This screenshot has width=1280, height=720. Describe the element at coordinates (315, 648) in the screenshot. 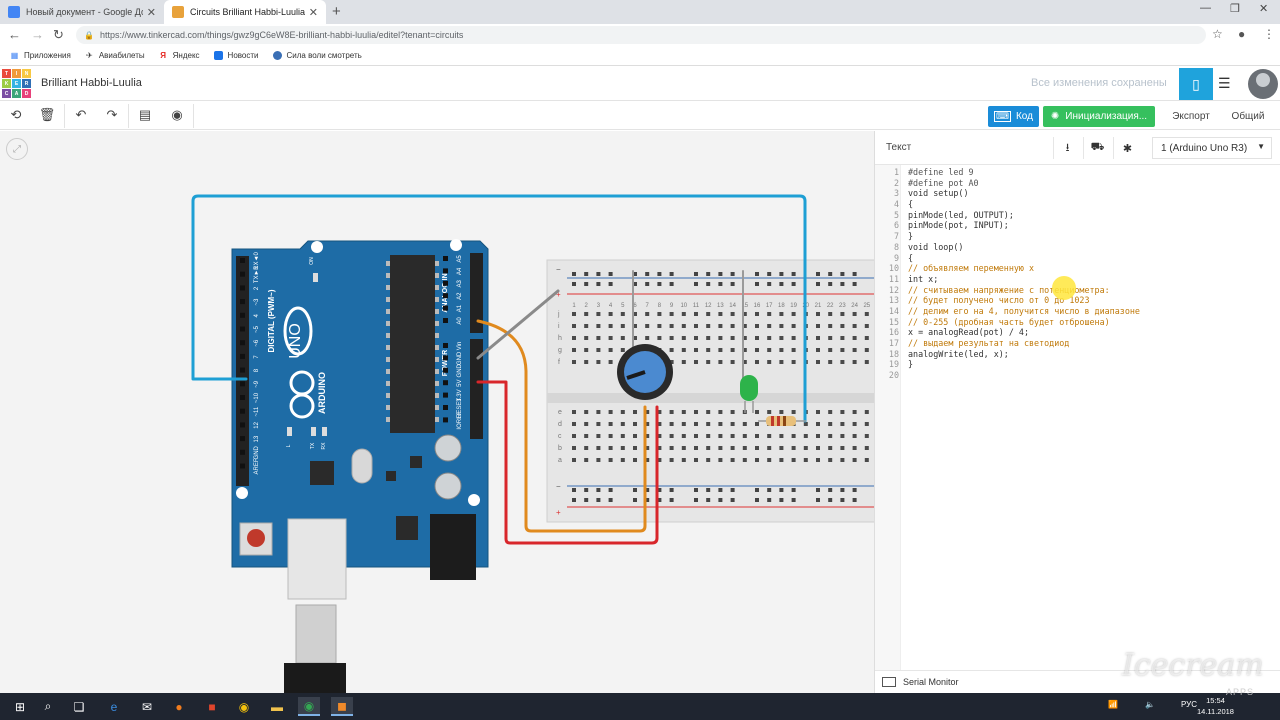

I see `usb-cable` at that location.